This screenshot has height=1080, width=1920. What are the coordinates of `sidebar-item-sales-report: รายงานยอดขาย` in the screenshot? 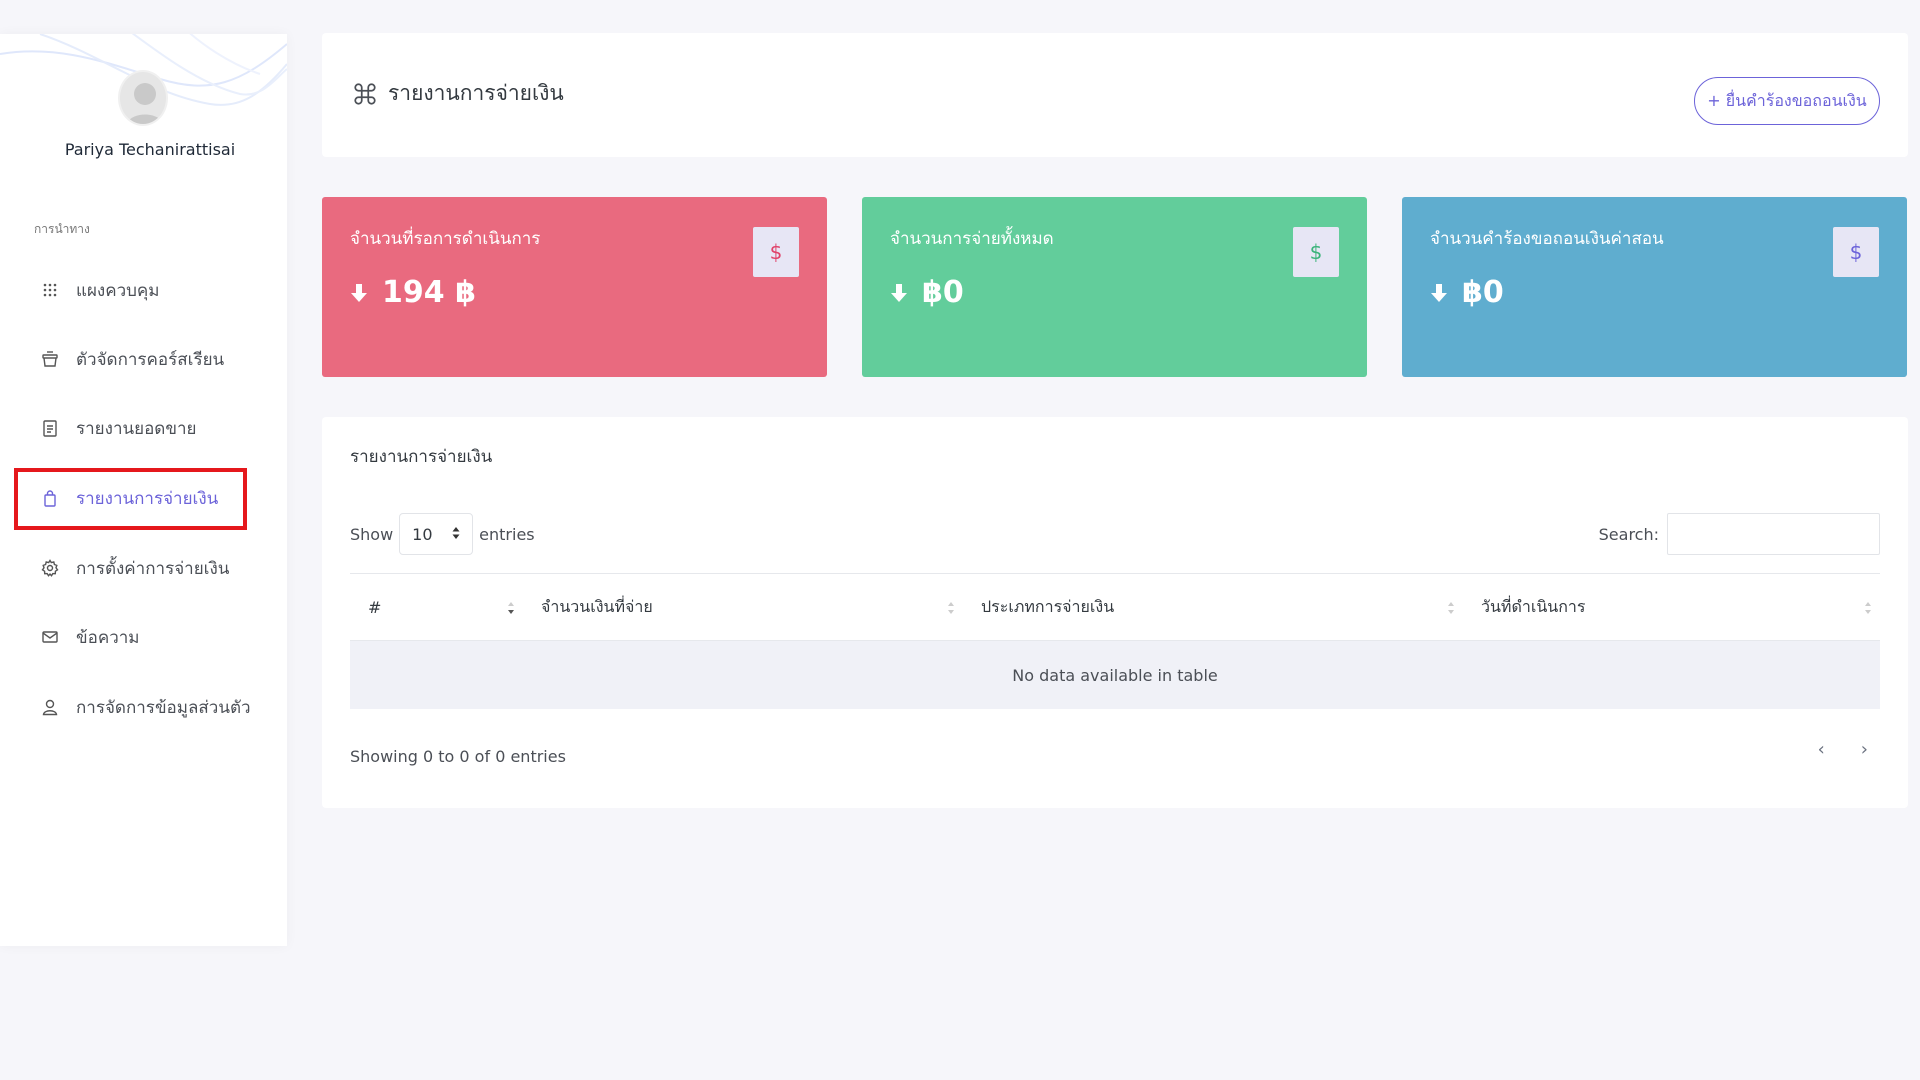 It's located at (118, 428).